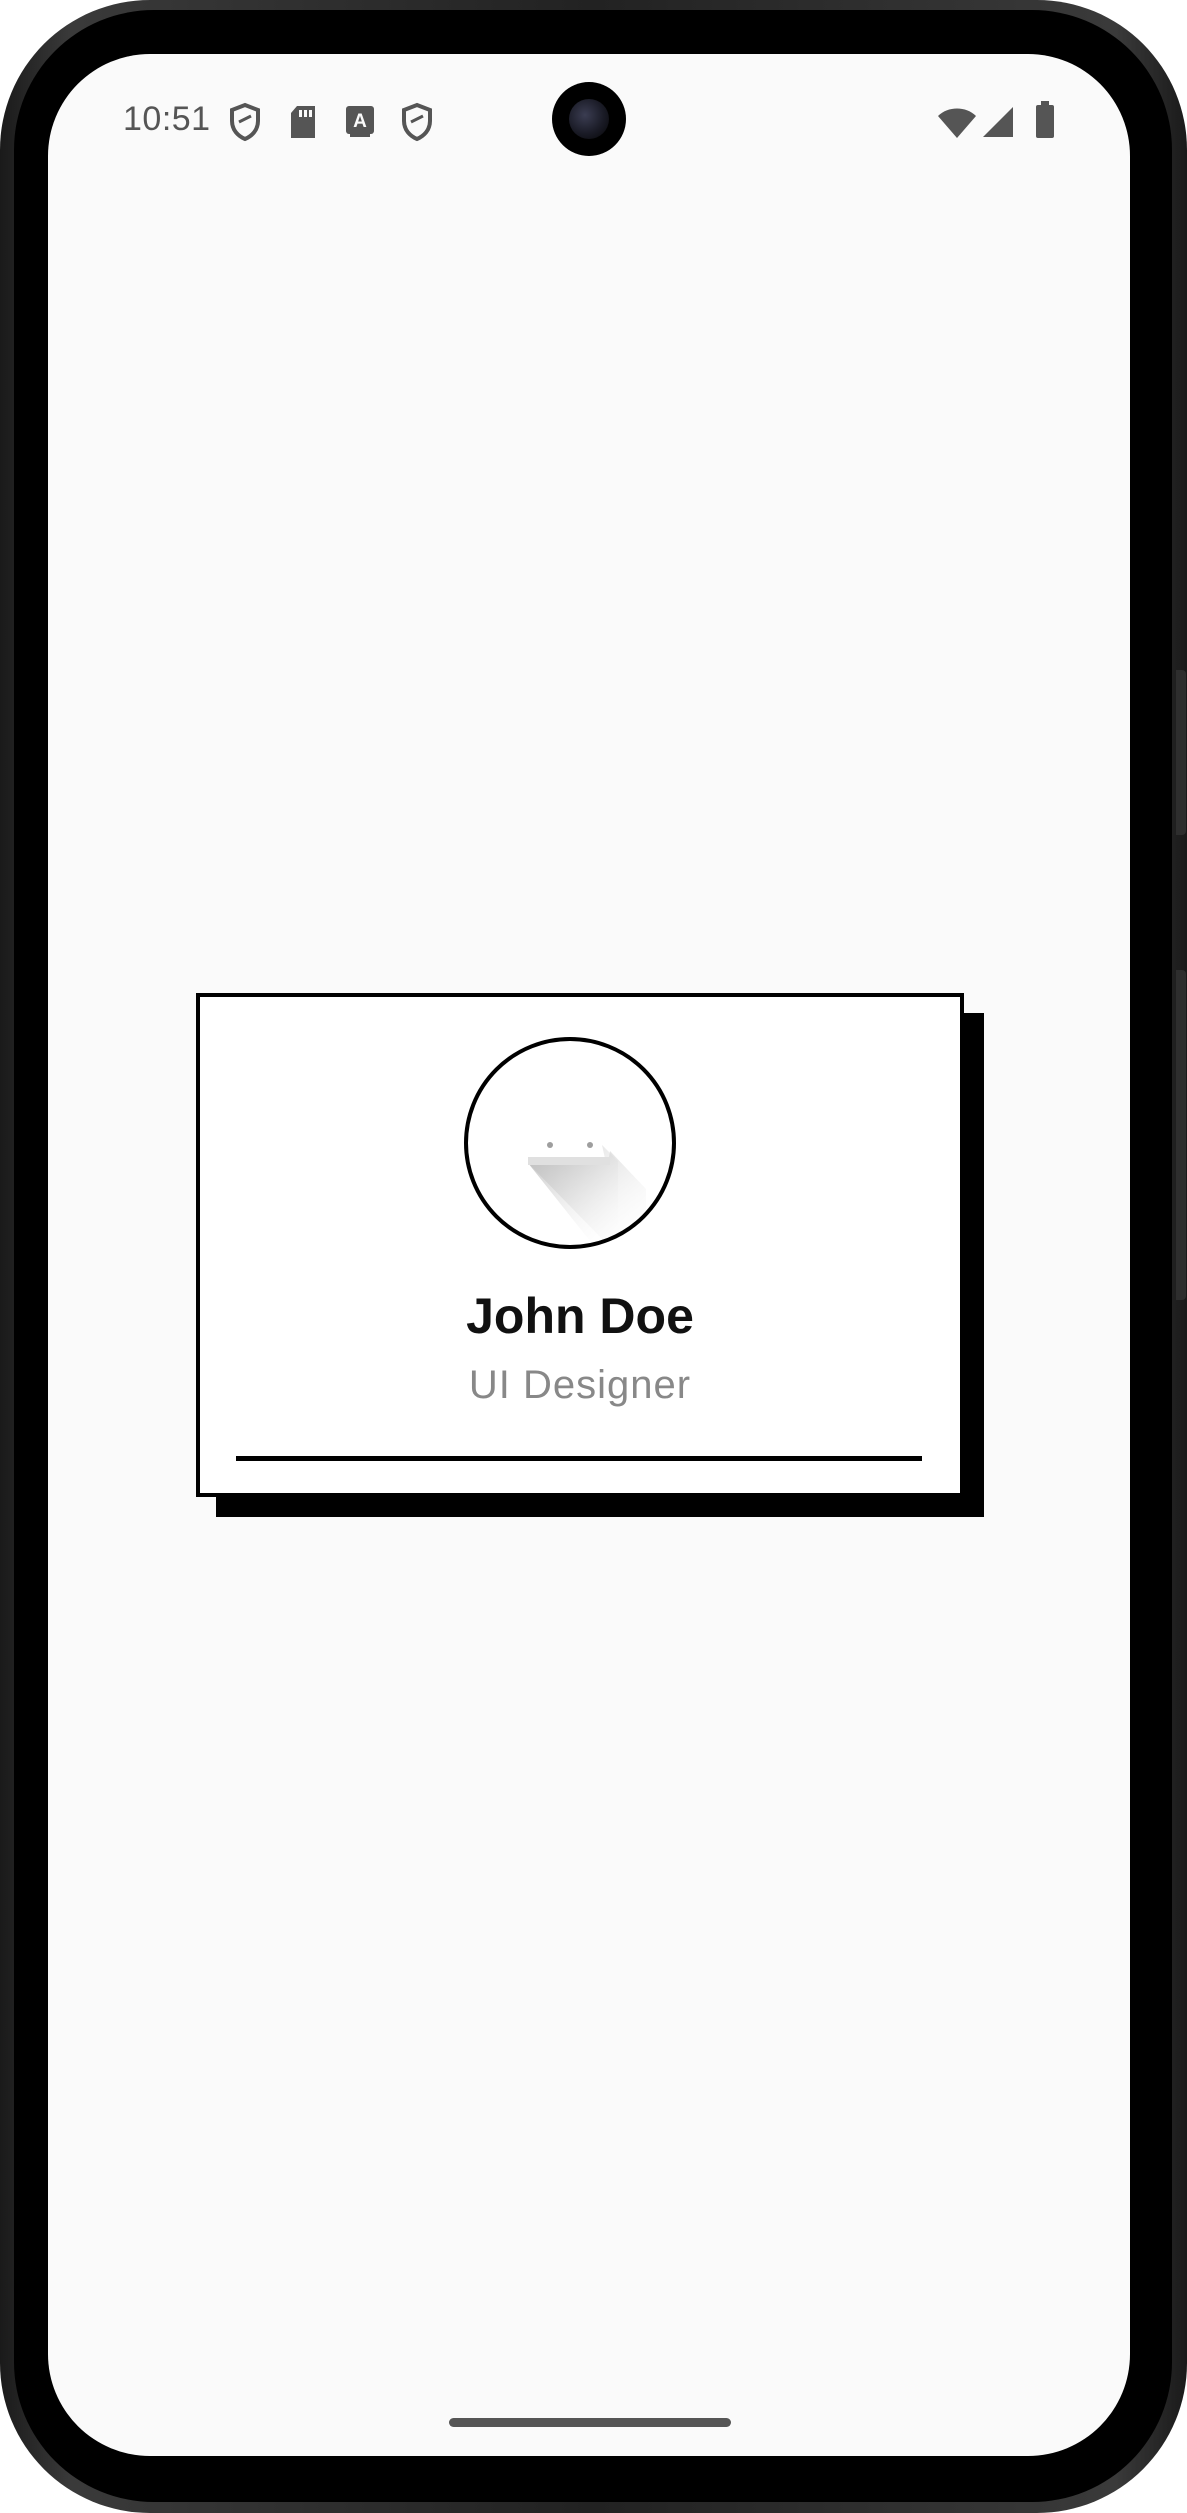  Describe the element at coordinates (589, 119) in the screenshot. I see `camera-lens` at that location.